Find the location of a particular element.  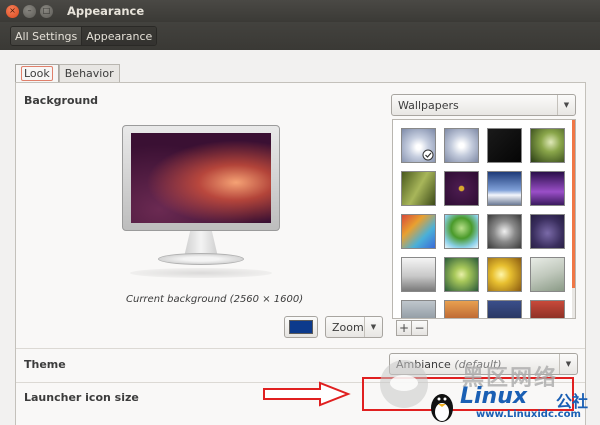

maximize-window-button: □ is located at coordinates (46, 11).